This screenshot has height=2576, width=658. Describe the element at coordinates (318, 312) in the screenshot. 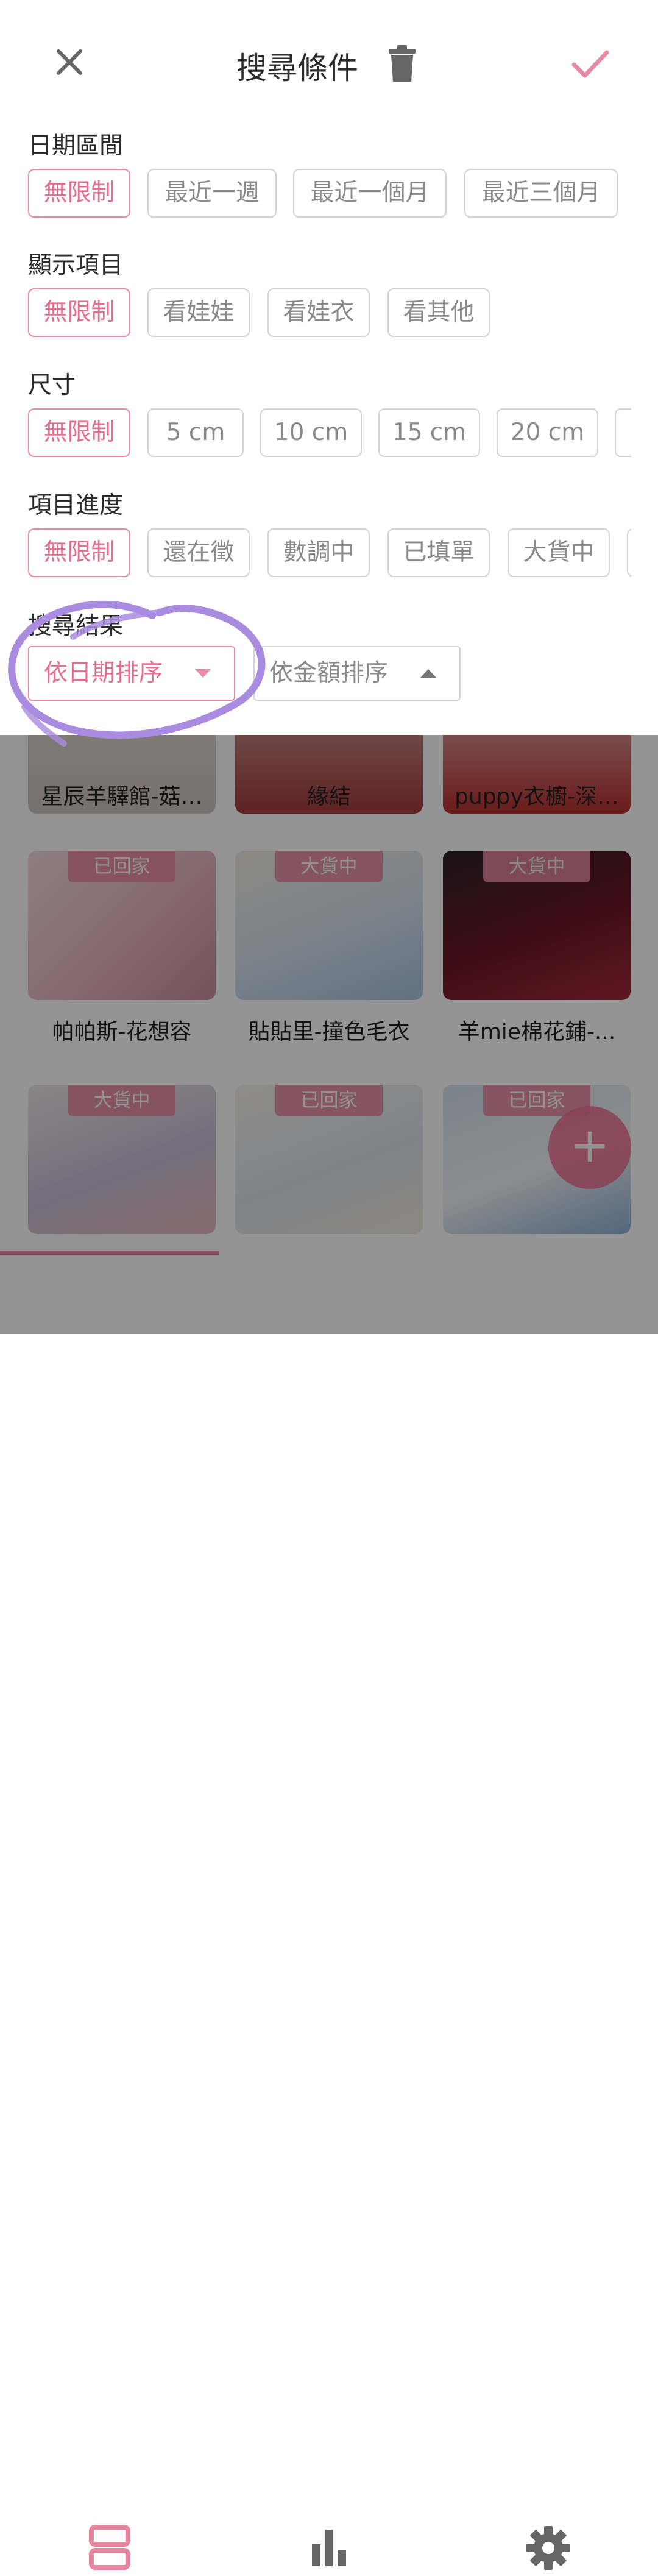

I see `chip-type-clothes: 看娃衣` at that location.